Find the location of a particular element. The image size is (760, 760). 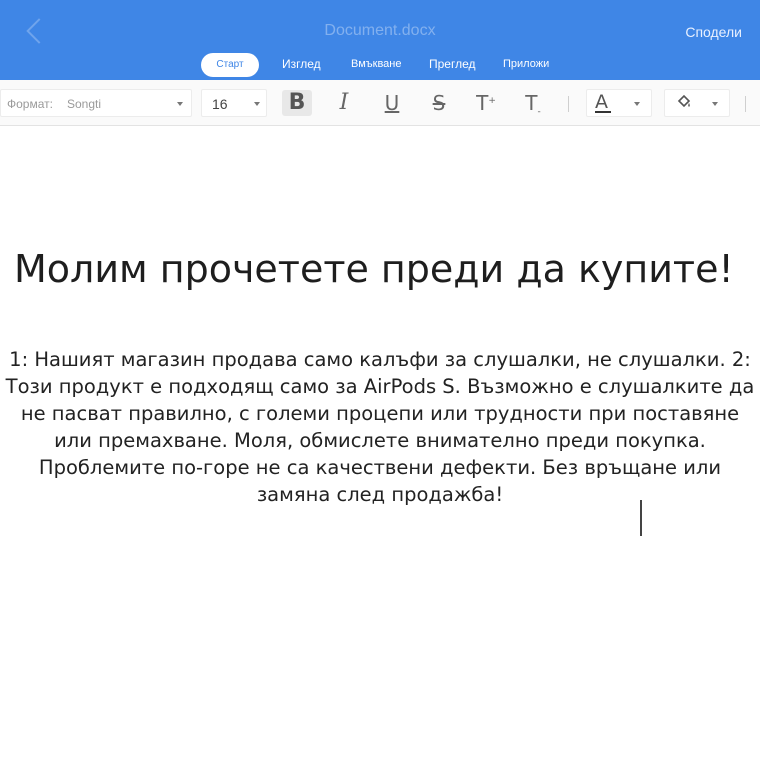

superscript-icon: T+ is located at coordinates (486, 103).